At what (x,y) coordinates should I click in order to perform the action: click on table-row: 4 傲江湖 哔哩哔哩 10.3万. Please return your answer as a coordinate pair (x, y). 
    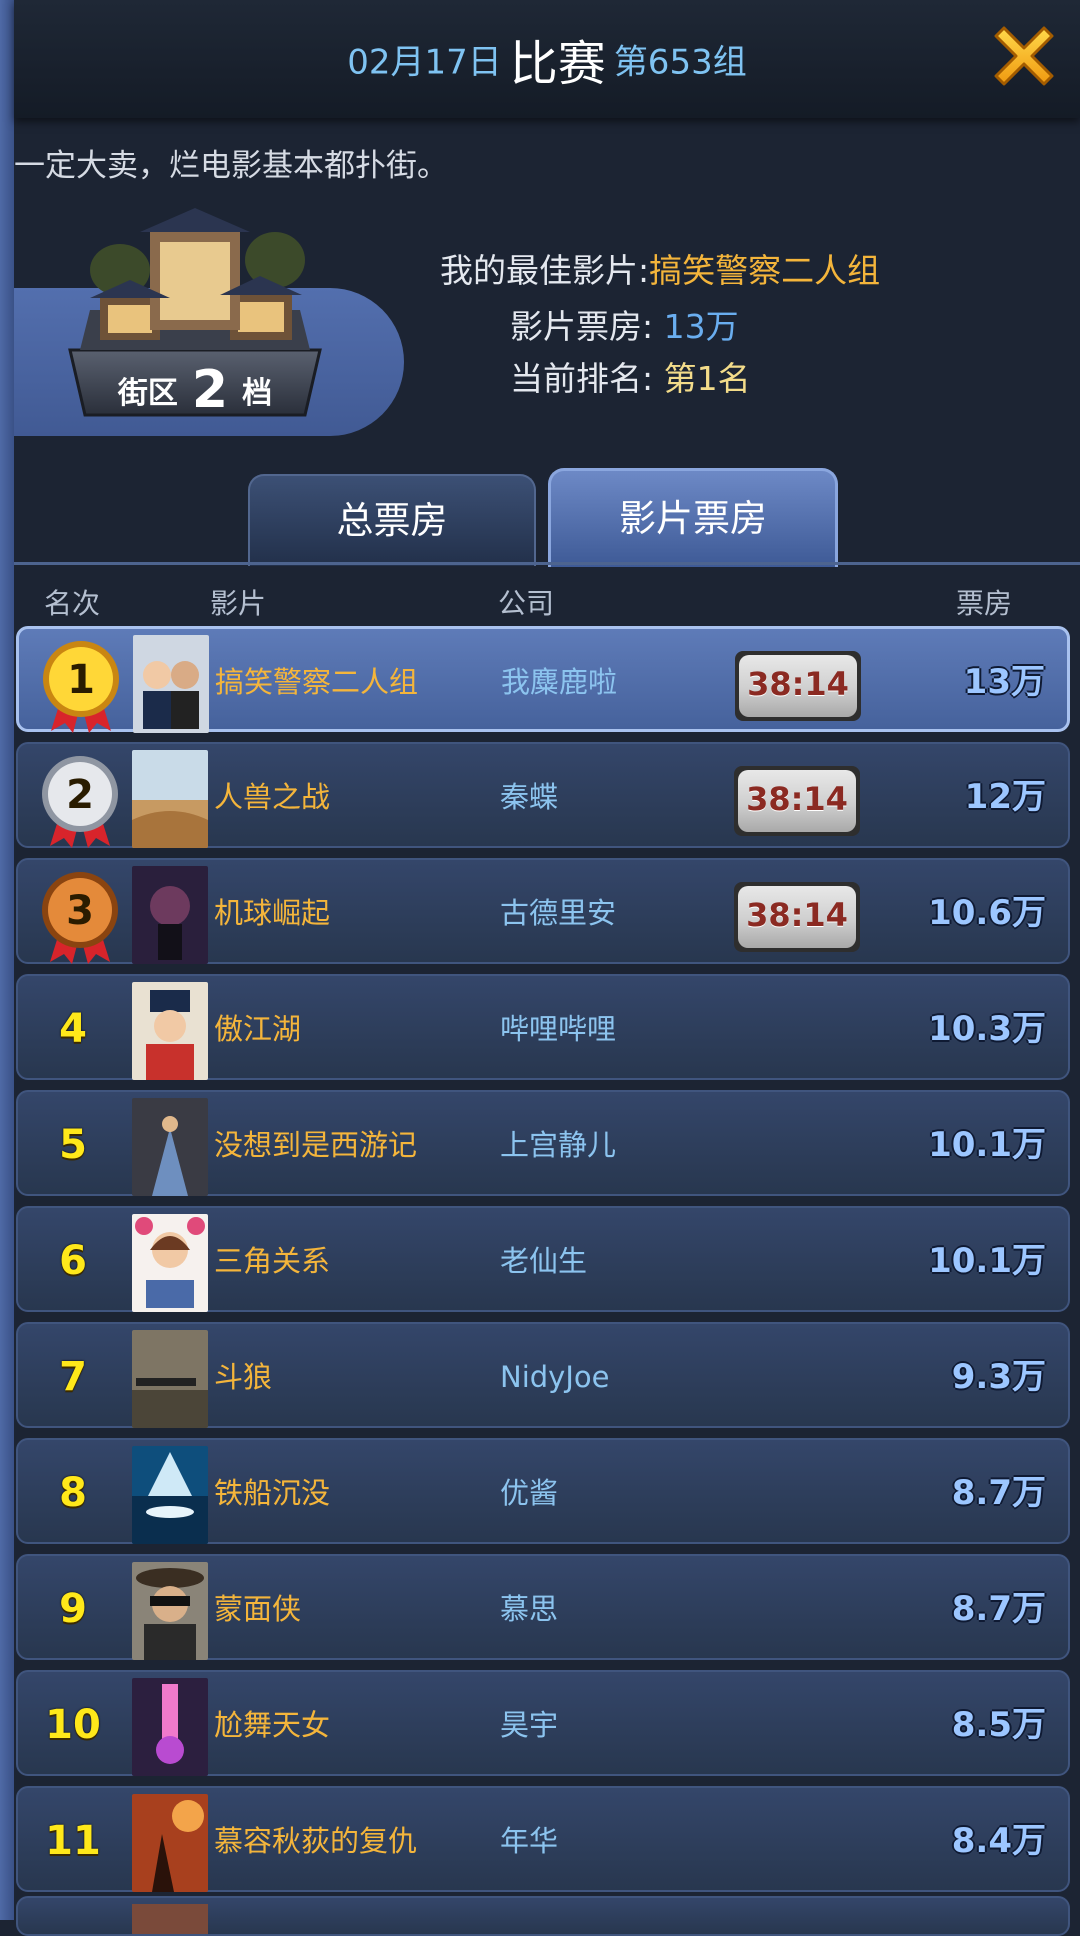
    Looking at the image, I should click on (543, 1027).